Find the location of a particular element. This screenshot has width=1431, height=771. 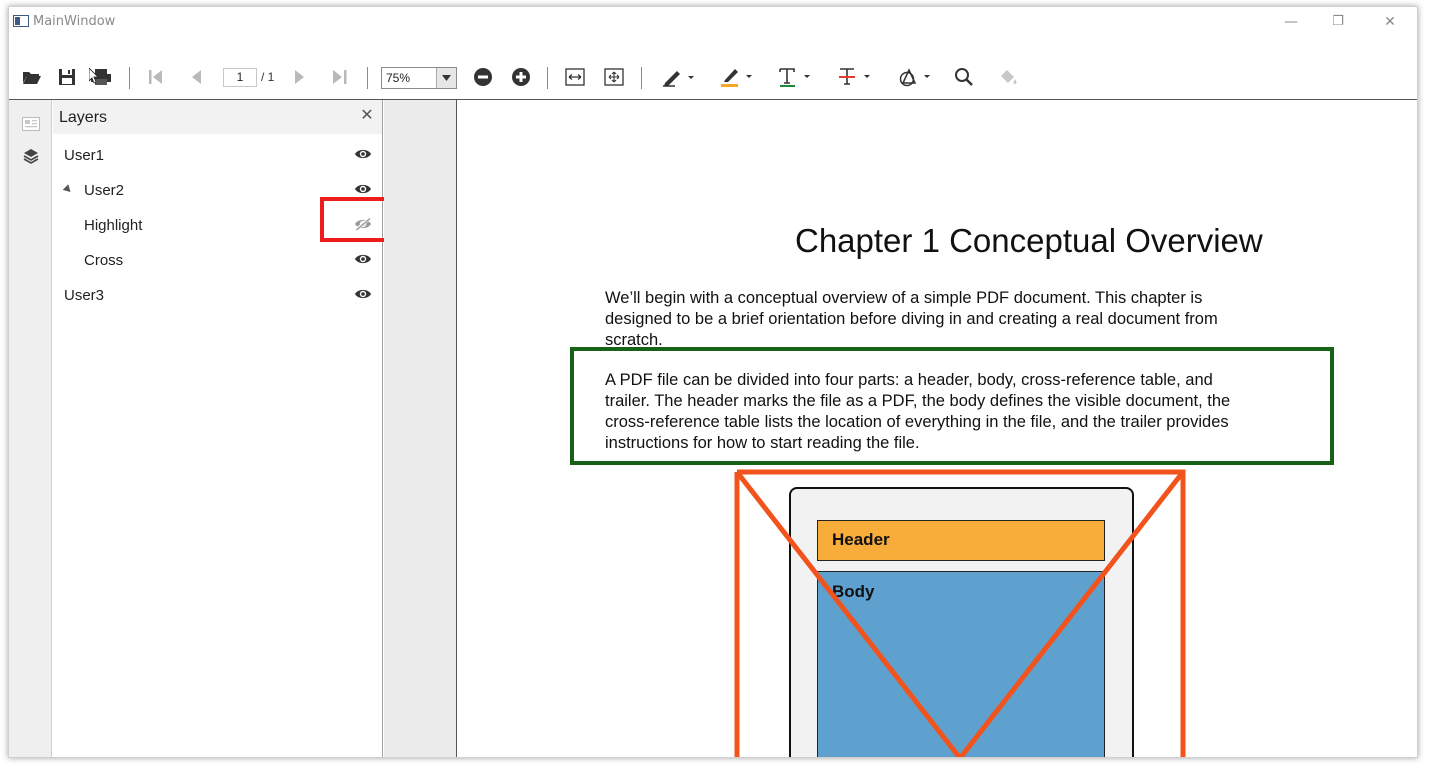

zoom-out-icon is located at coordinates (483, 77).